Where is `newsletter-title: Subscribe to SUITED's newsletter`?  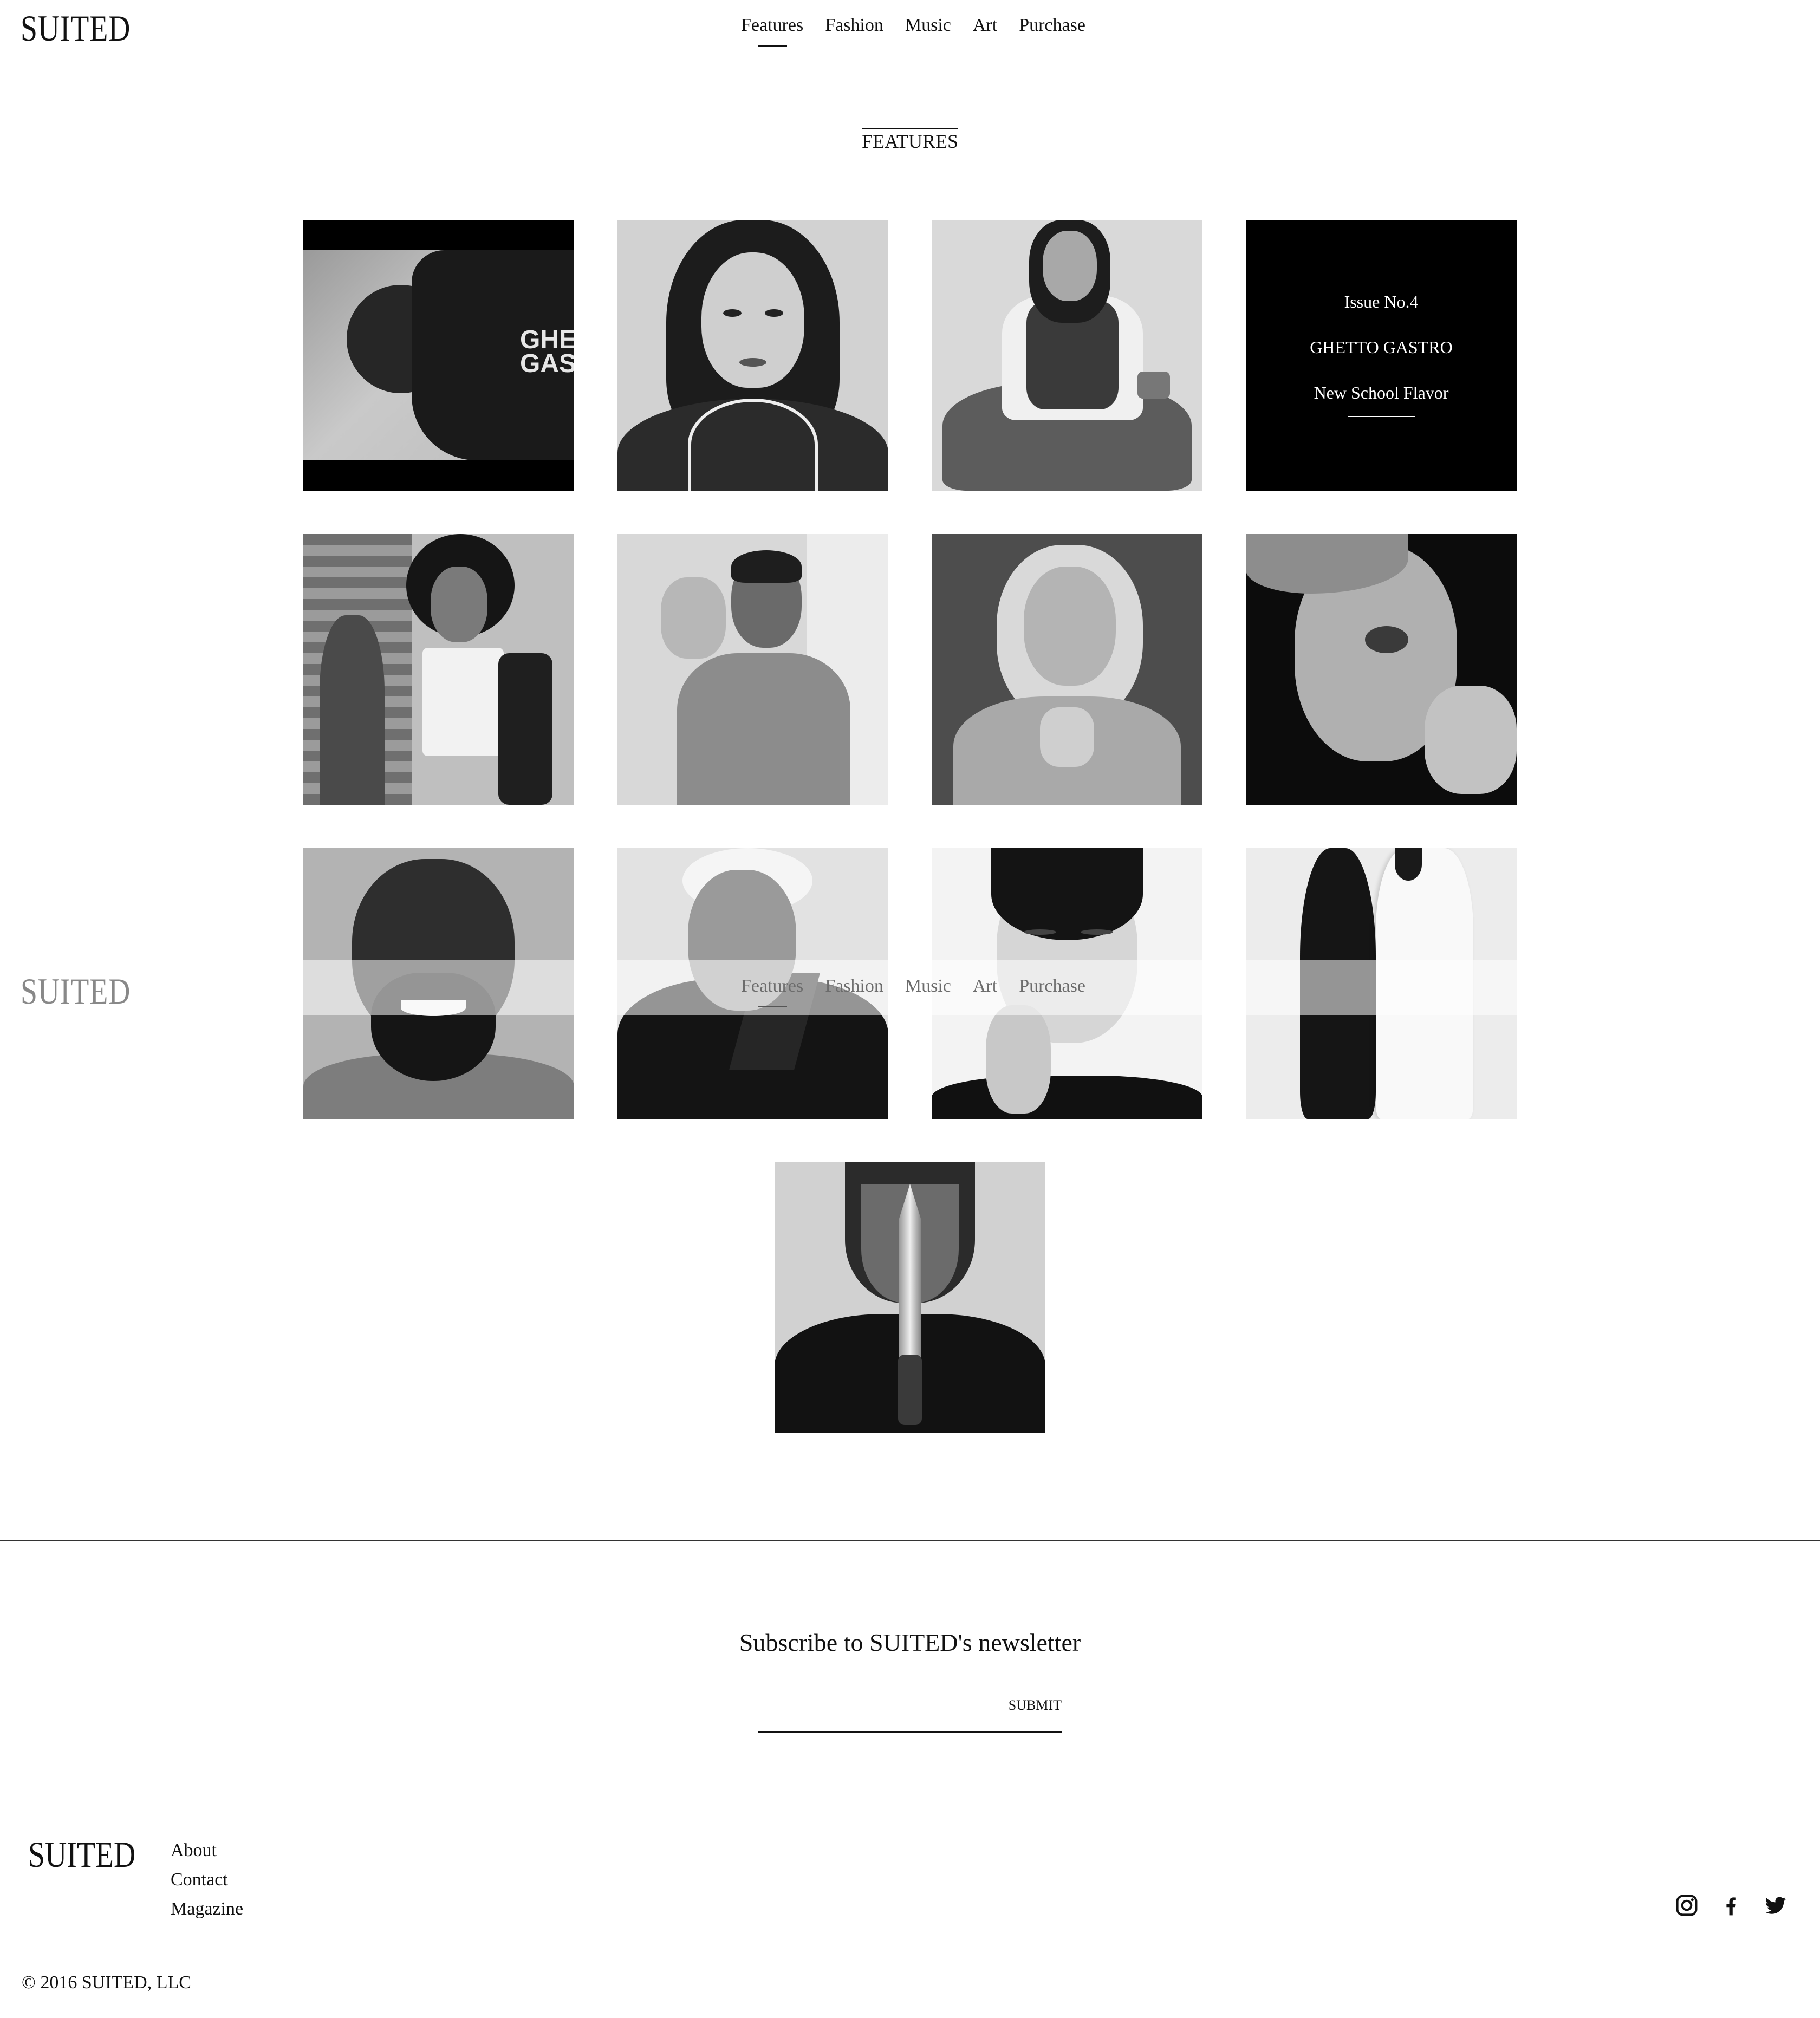 newsletter-title: Subscribe to SUITED's newsletter is located at coordinates (910, 1642).